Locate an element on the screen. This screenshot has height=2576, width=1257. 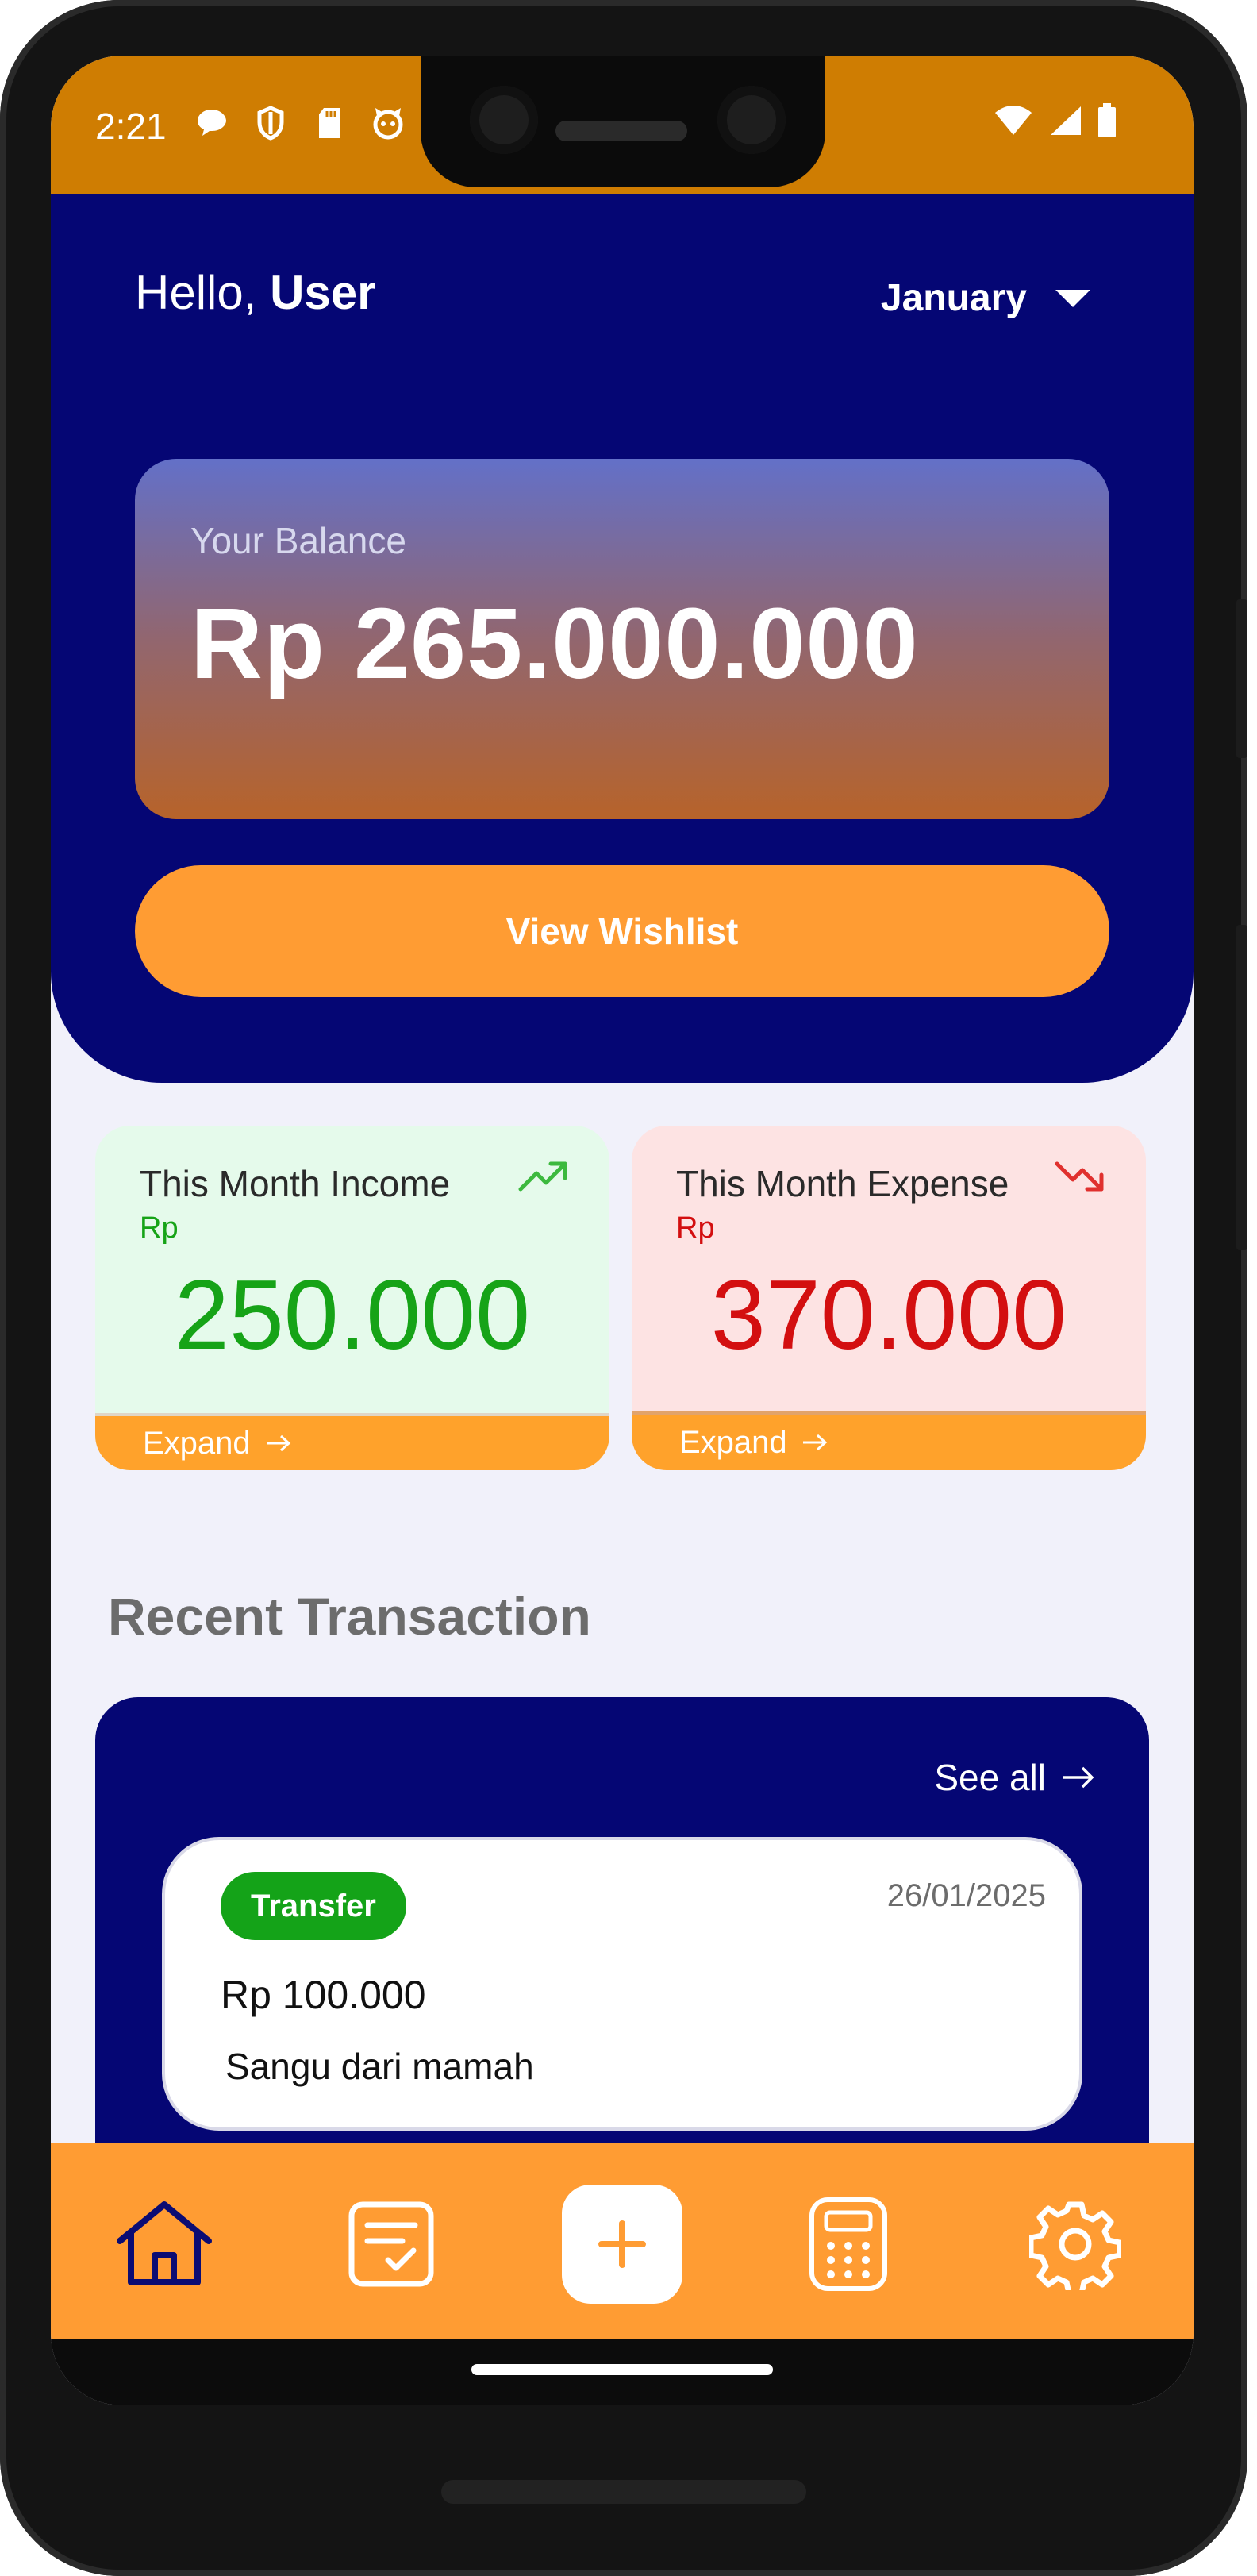
see-all-link: See all is located at coordinates (1014, 1777).